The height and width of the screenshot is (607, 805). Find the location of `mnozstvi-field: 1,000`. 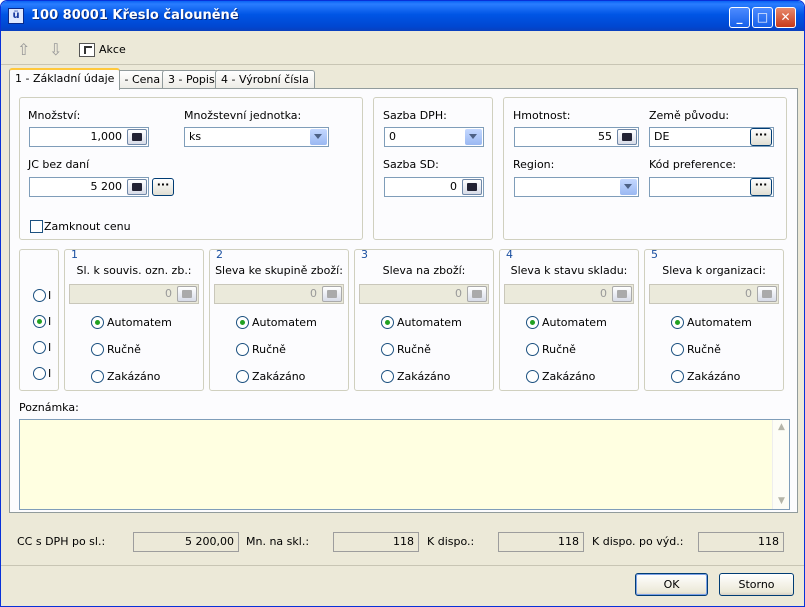

mnozstvi-field: 1,000 is located at coordinates (89, 137).